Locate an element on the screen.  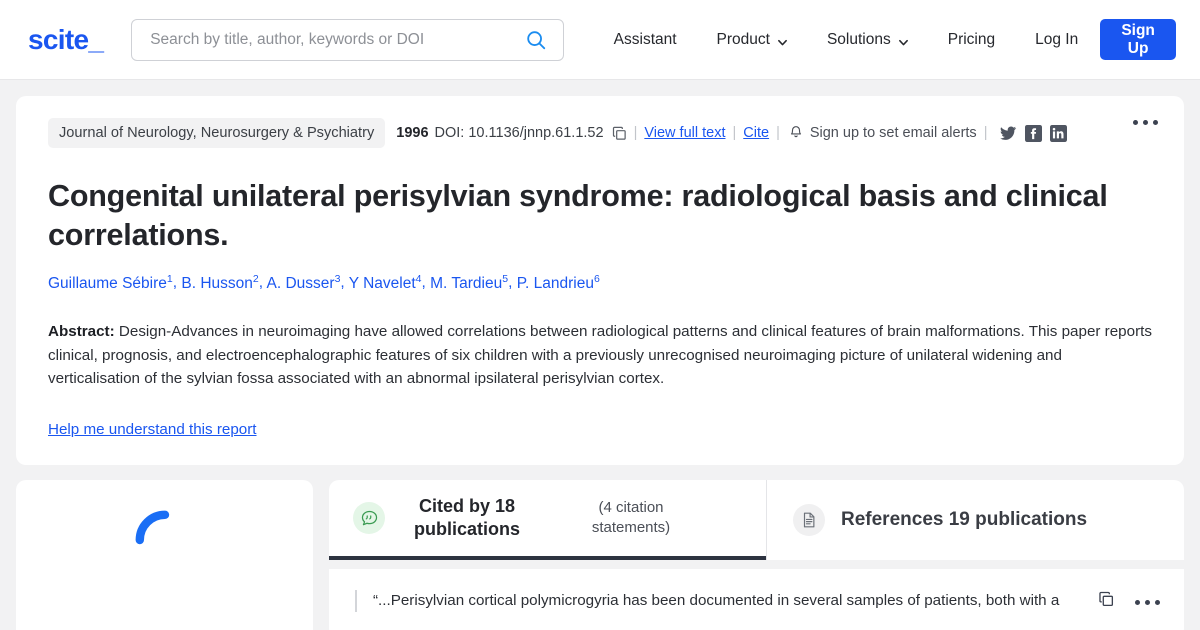
facebook-icon is located at coordinates (1034, 133).